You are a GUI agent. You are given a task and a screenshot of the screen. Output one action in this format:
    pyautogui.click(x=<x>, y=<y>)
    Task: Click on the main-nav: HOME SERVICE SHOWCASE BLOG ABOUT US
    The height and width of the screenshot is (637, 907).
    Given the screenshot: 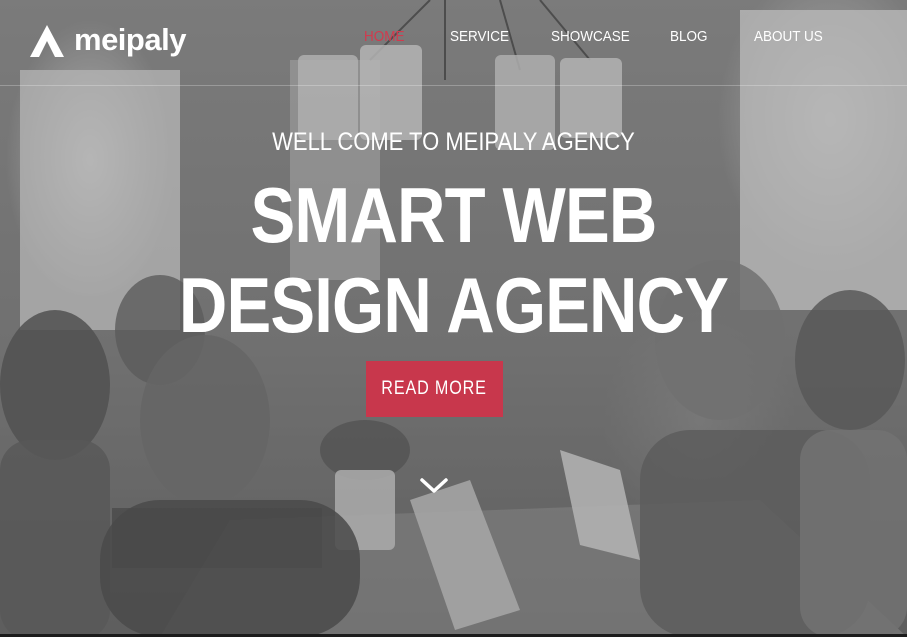 What is the action you would take?
    pyautogui.click(x=609, y=36)
    